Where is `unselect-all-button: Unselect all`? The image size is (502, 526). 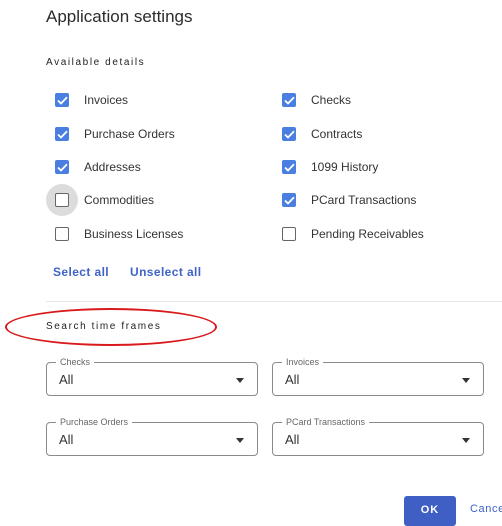 unselect-all-button: Unselect all is located at coordinates (166, 272).